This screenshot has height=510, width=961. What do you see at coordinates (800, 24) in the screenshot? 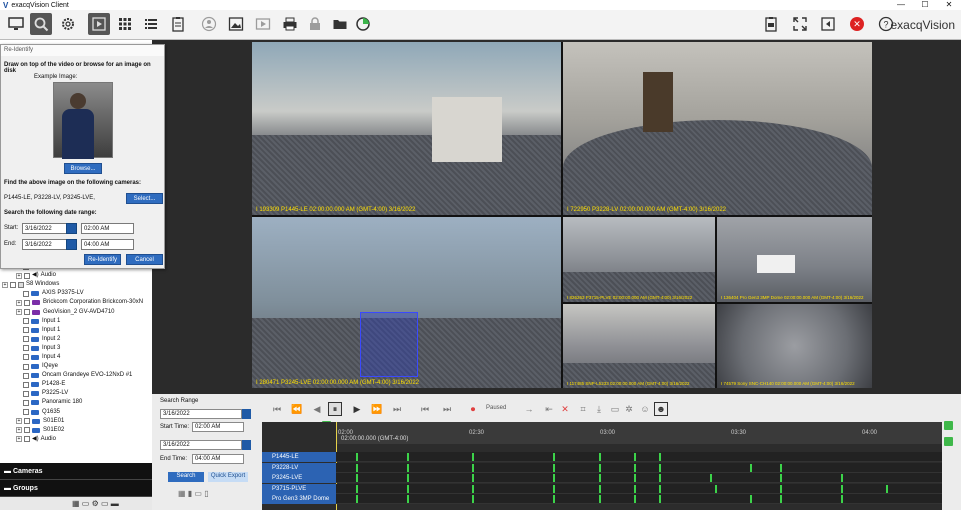
I see `fullscreen-icon` at bounding box center [800, 24].